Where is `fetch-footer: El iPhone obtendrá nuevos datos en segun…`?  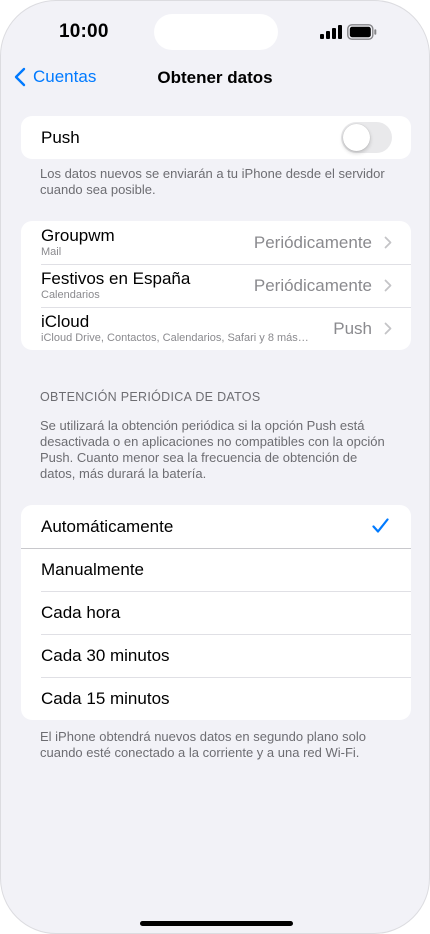 fetch-footer: El iPhone obtendrá nuevos datos en segun… is located at coordinates (203, 744).